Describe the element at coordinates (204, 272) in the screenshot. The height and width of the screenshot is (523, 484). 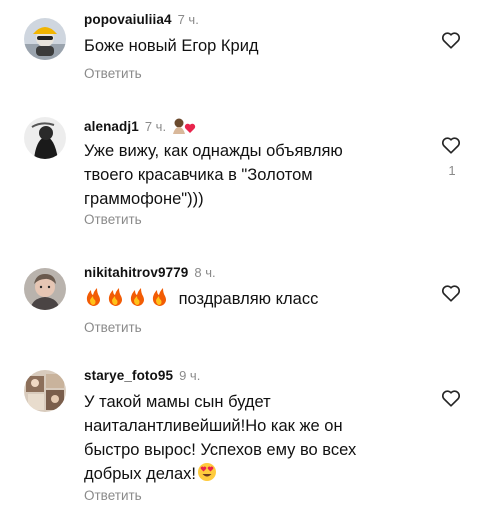
I see `timestamp: 8 ч.` at that location.